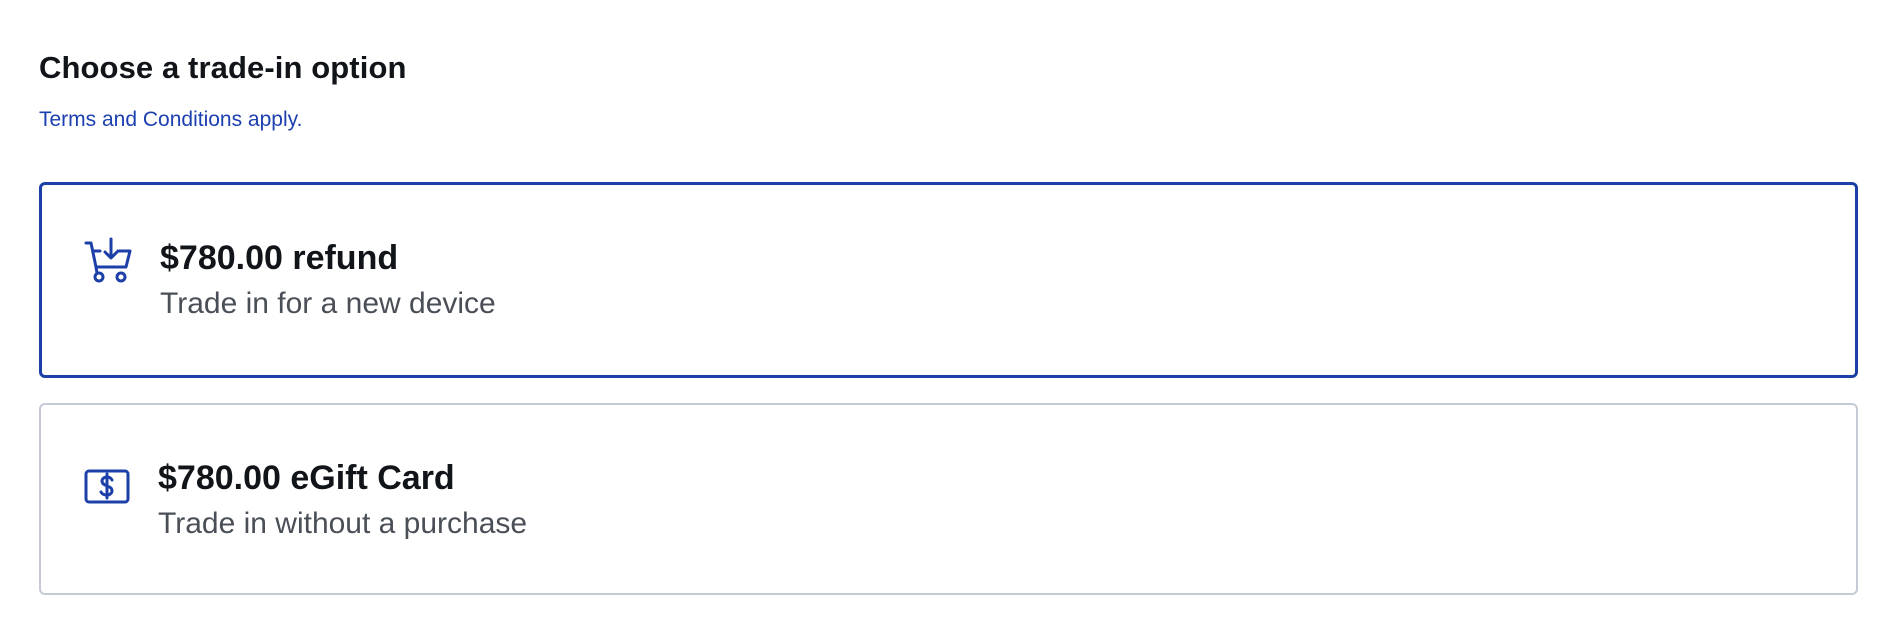 The width and height of the screenshot is (1886, 638). What do you see at coordinates (108, 487) in the screenshot?
I see `dollar-card-icon` at bounding box center [108, 487].